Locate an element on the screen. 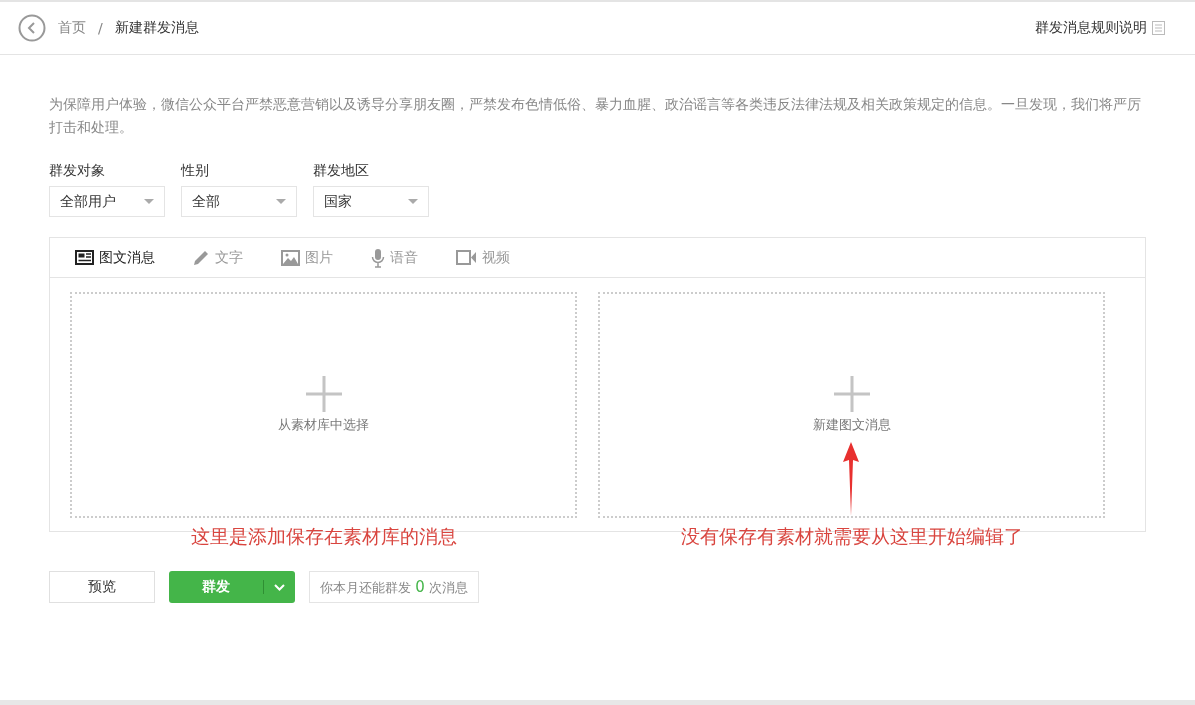 This screenshot has height=705, width=1195. filter-label: 群发对象 is located at coordinates (77, 171).